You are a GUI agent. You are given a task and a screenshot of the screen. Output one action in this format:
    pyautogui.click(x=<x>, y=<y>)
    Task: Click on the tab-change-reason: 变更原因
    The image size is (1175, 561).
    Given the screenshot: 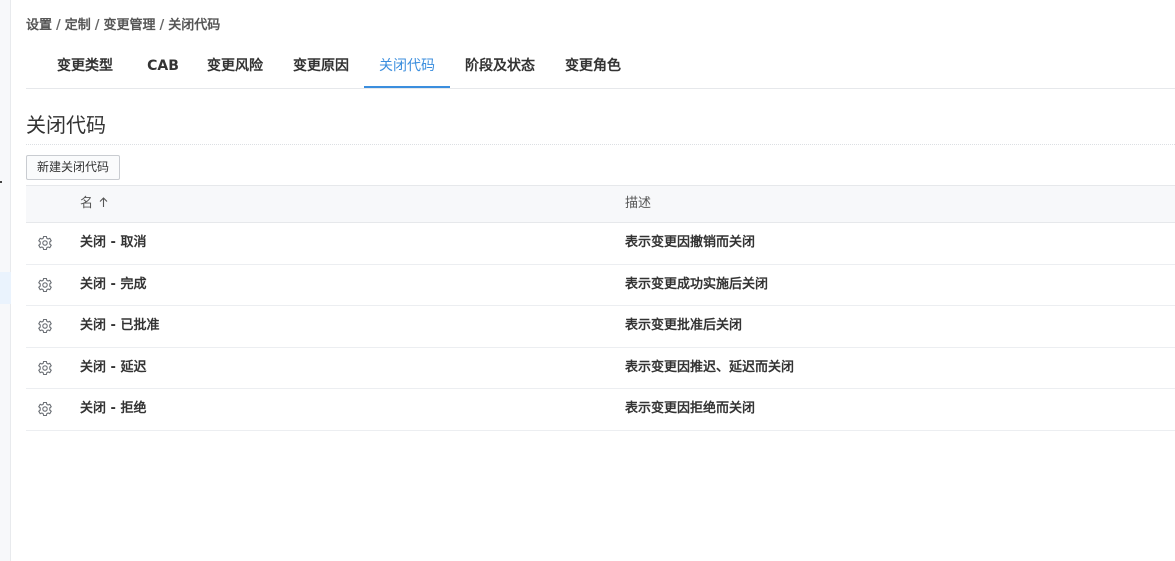 What is the action you would take?
    pyautogui.click(x=321, y=66)
    